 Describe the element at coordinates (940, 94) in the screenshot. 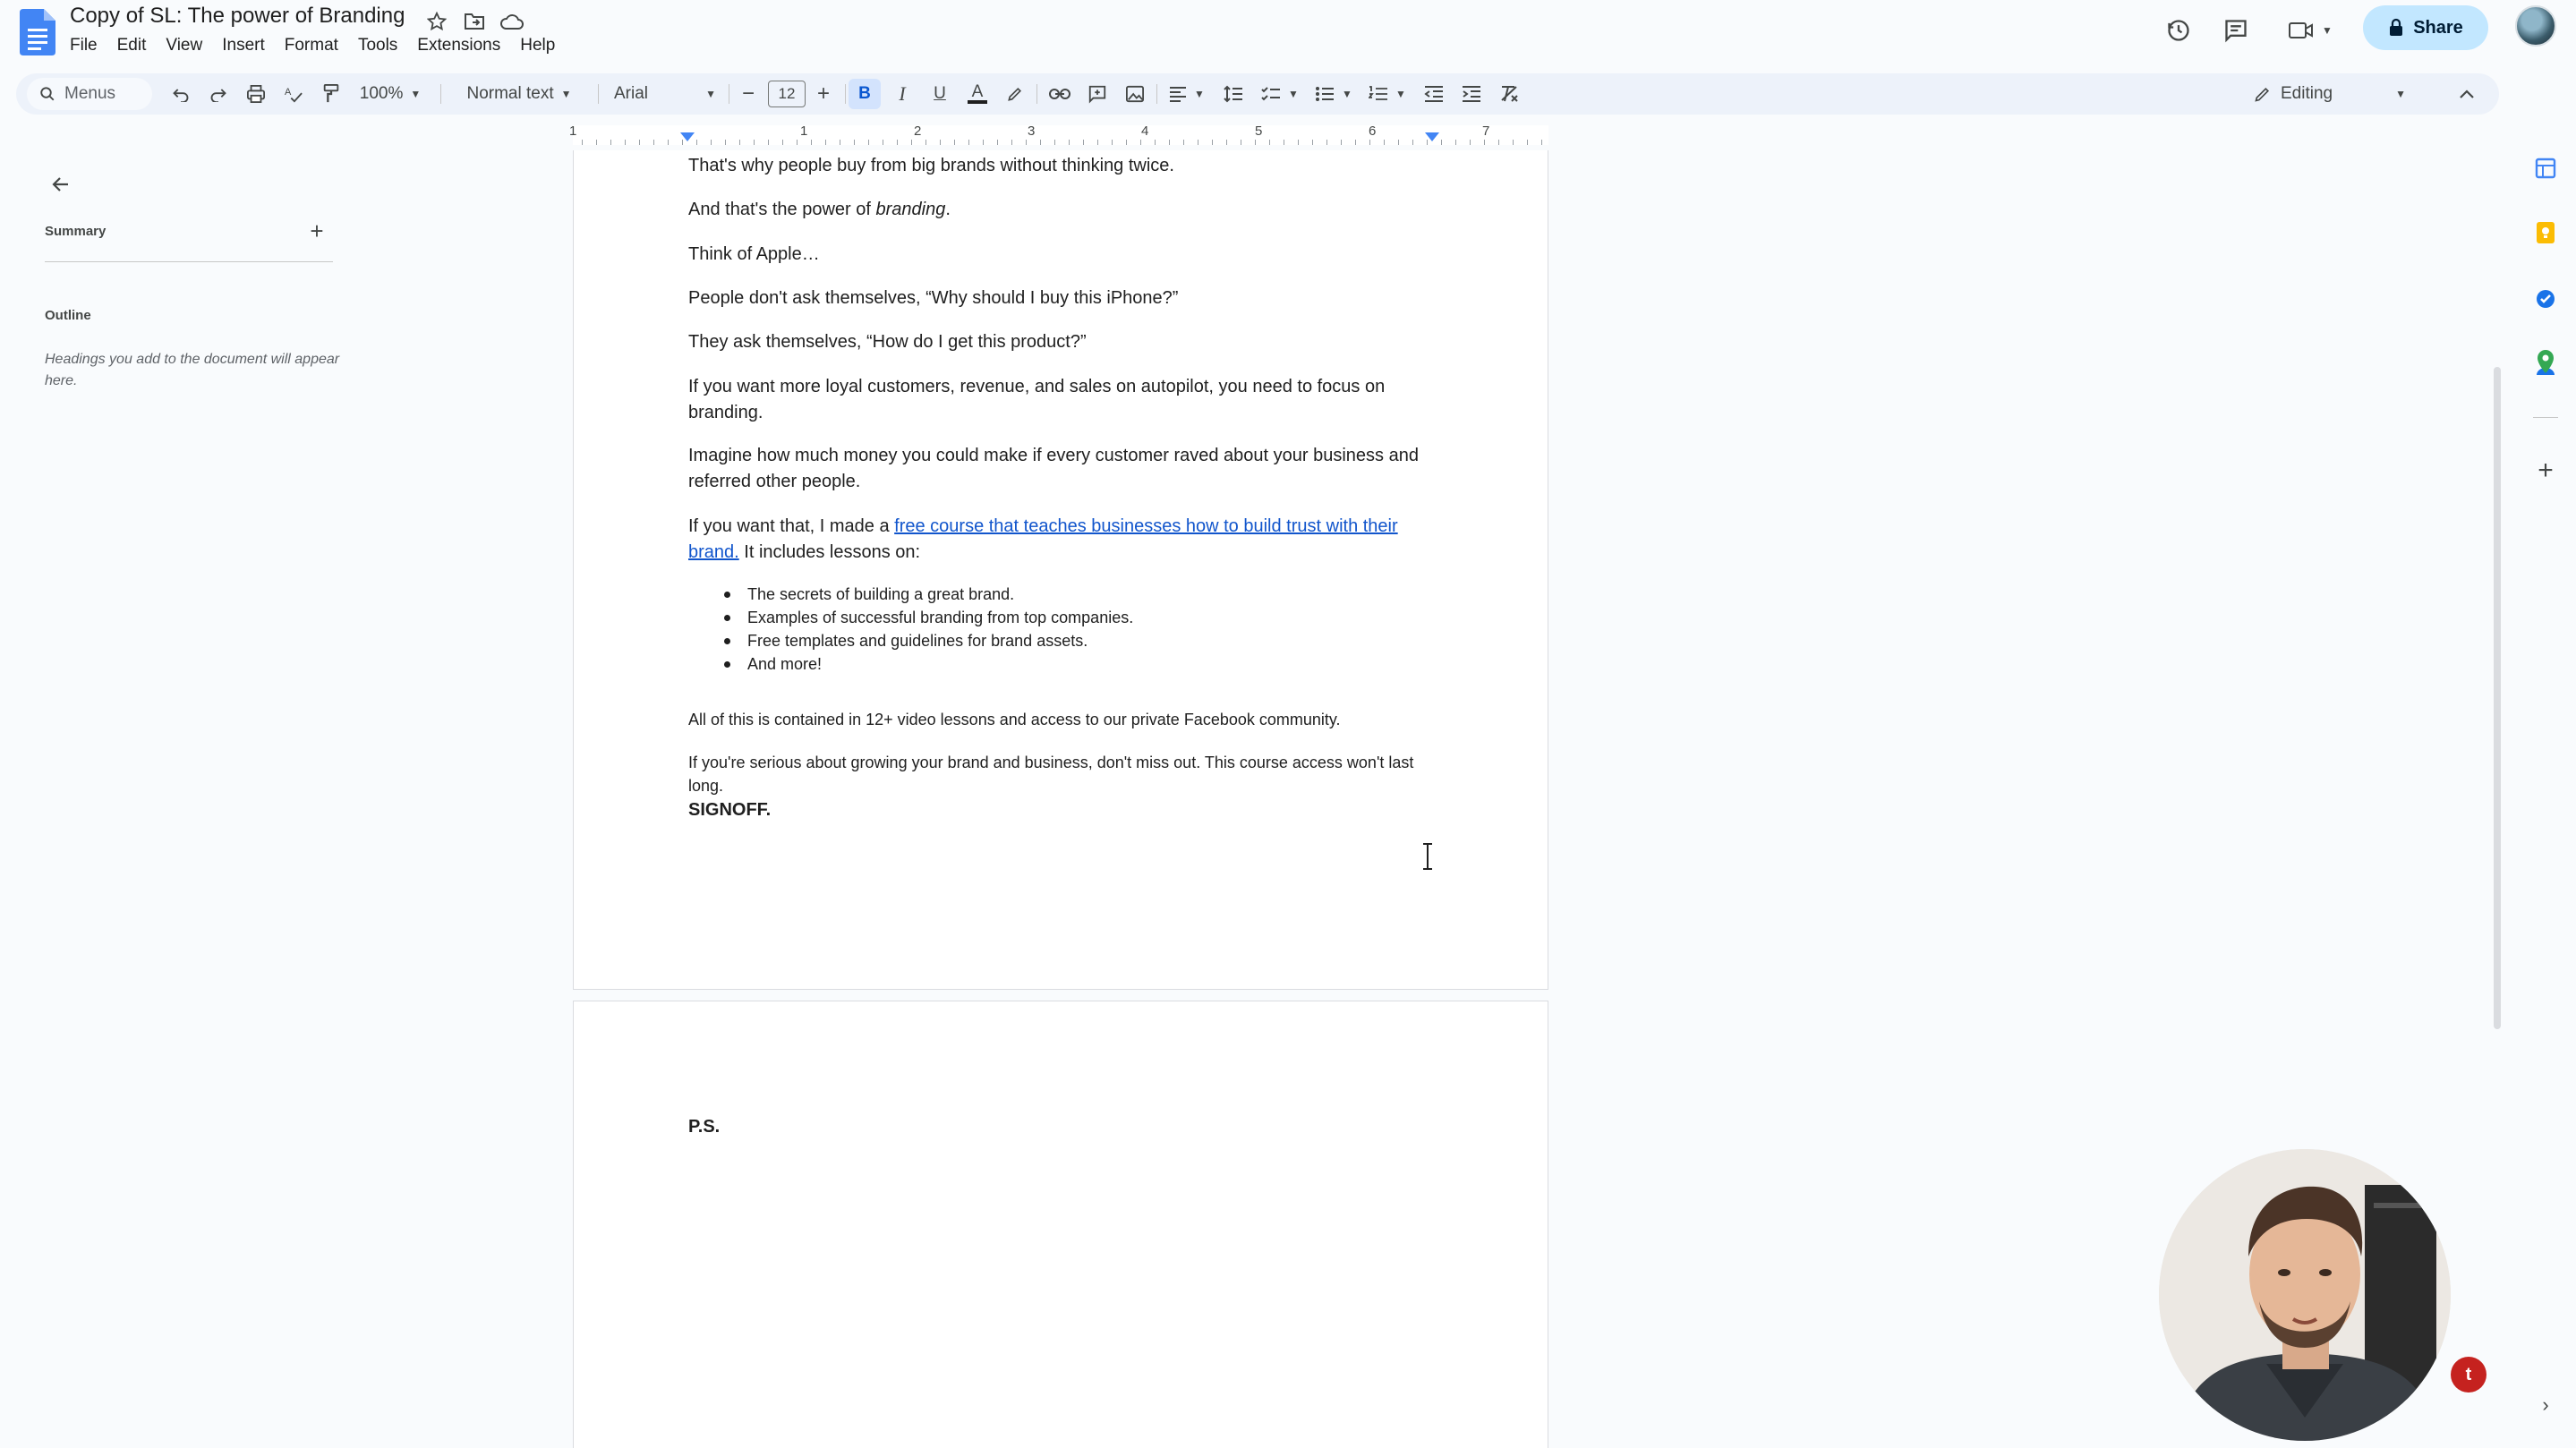

I see `underline-button: U` at that location.